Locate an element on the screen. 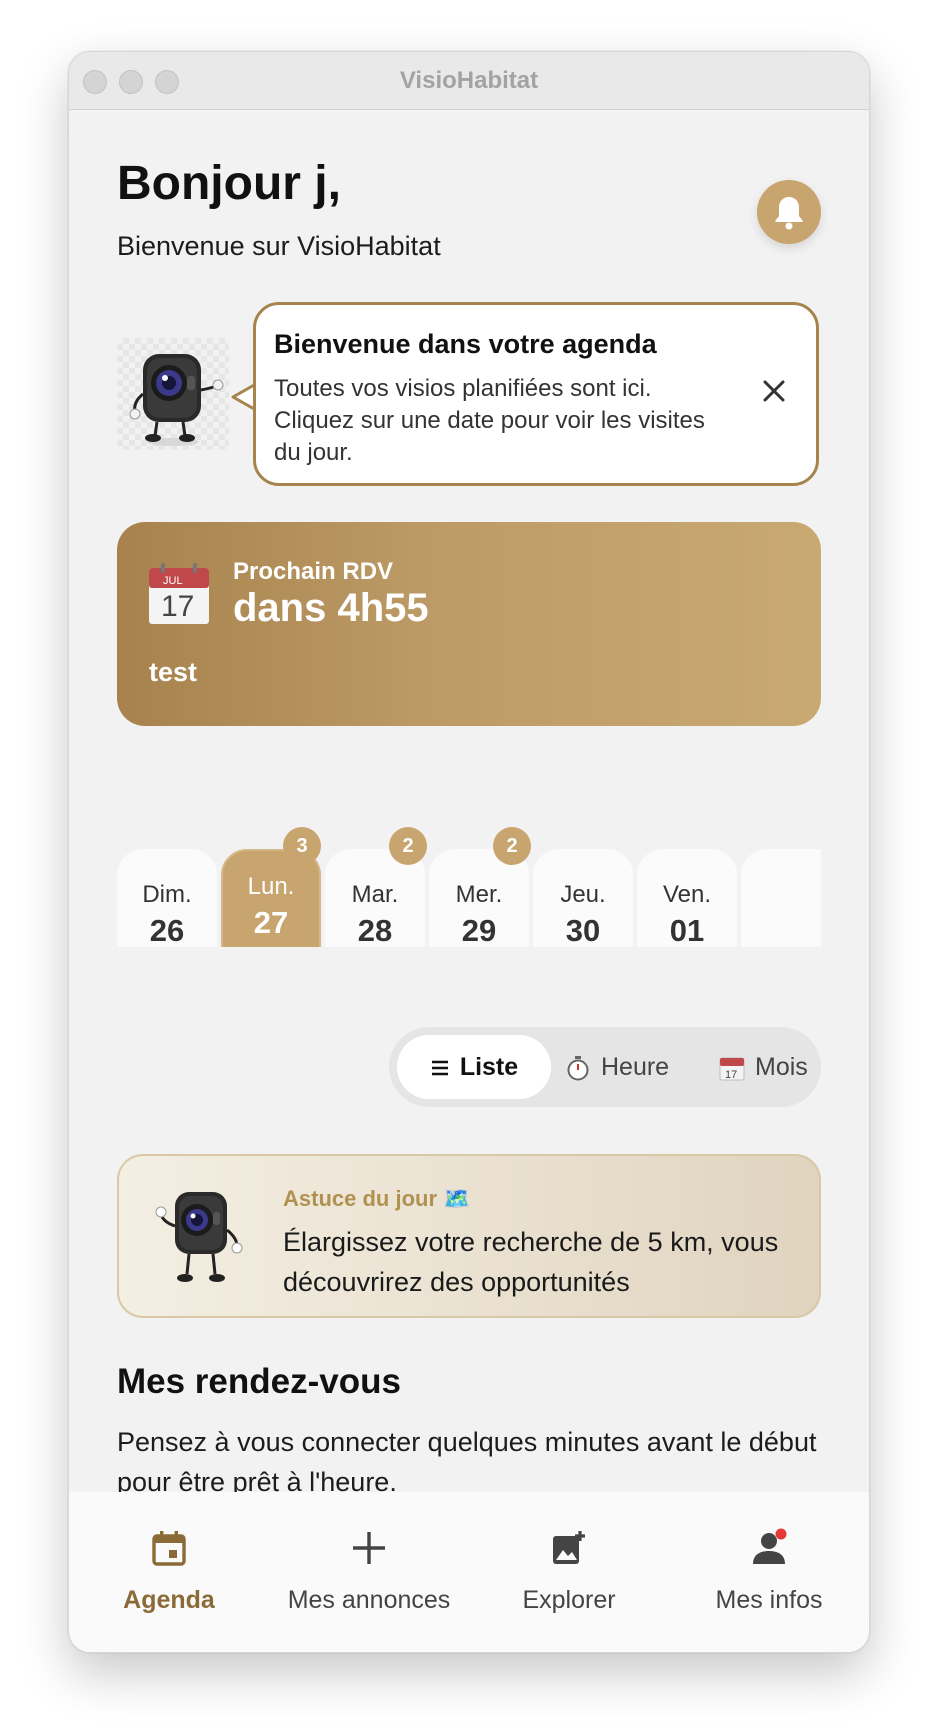  next-appointment-label: Prochain RDV is located at coordinates (313, 571).